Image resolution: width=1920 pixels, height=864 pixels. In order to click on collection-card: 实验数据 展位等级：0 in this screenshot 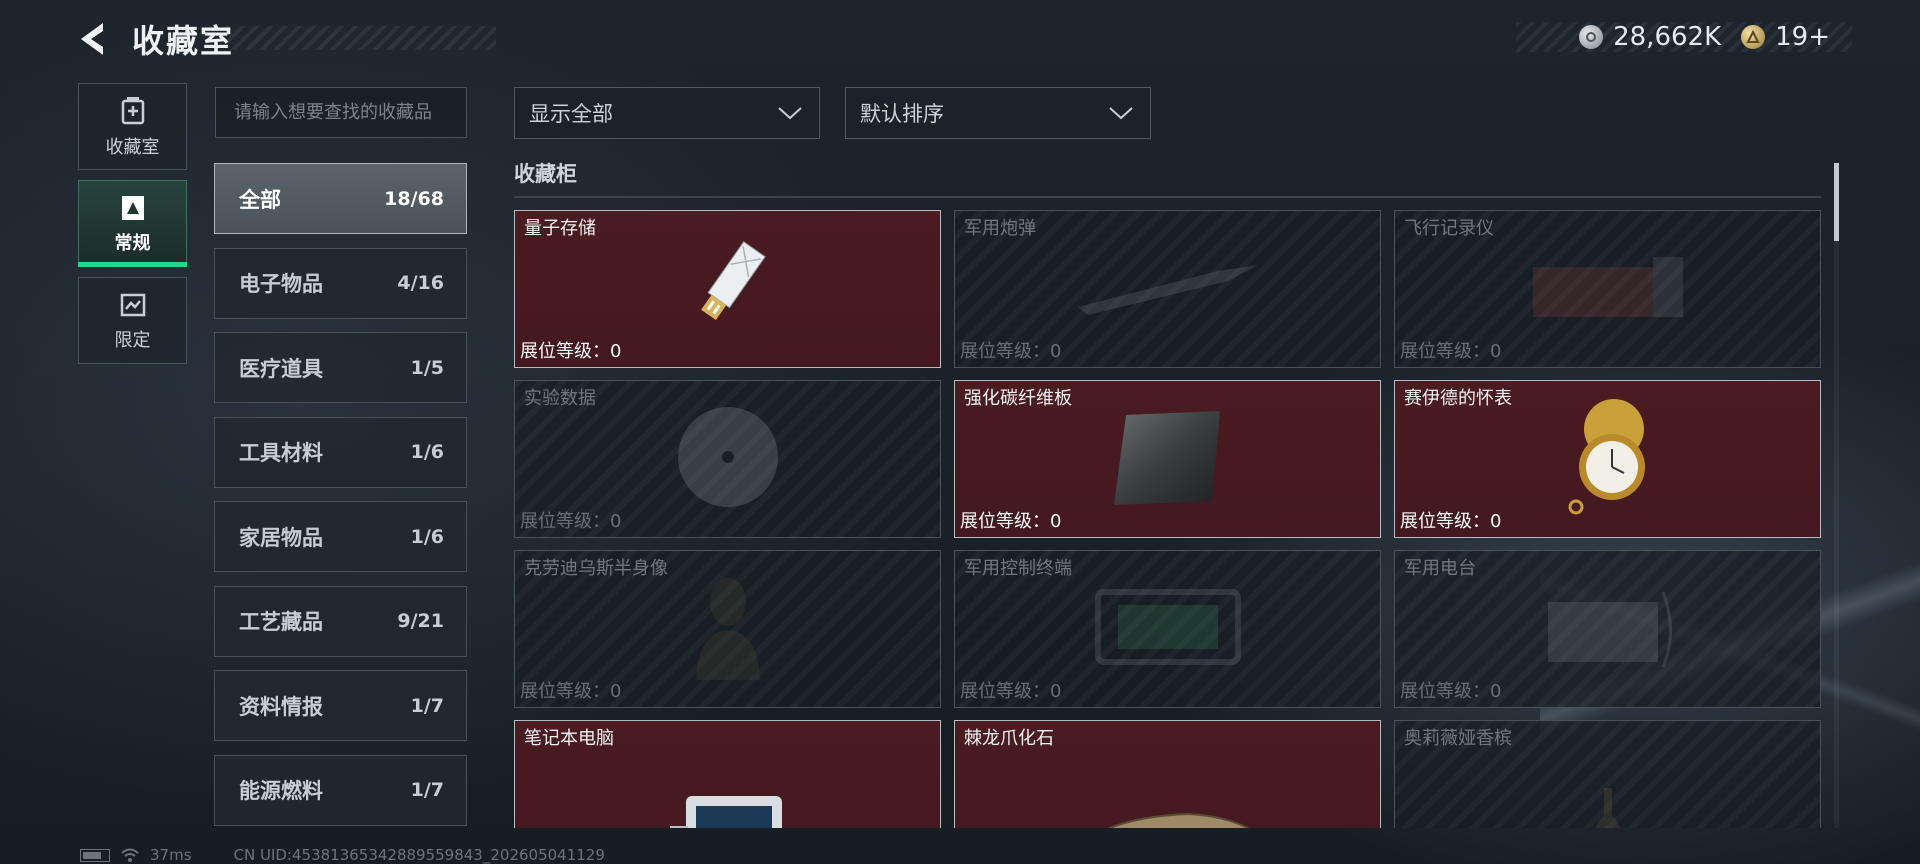, I will do `click(727, 459)`.